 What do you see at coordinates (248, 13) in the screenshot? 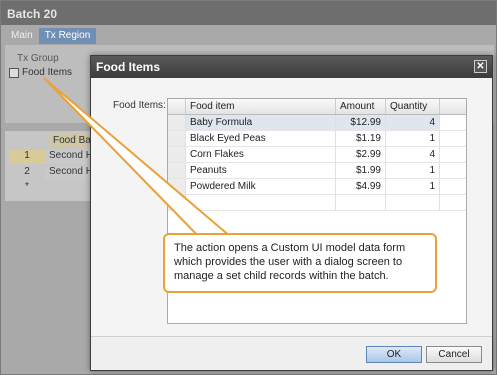
I see `batch-window-title: Batch 20` at bounding box center [248, 13].